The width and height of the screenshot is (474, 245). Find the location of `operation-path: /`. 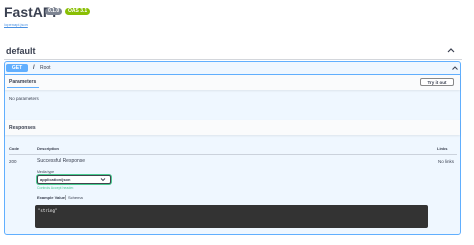

operation-path: / is located at coordinates (34, 68).